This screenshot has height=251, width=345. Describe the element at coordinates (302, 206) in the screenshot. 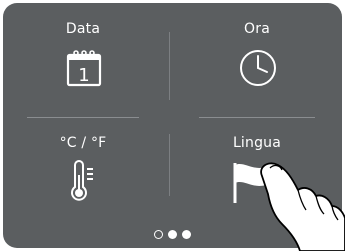

I see `pointing-hand-icon` at that location.